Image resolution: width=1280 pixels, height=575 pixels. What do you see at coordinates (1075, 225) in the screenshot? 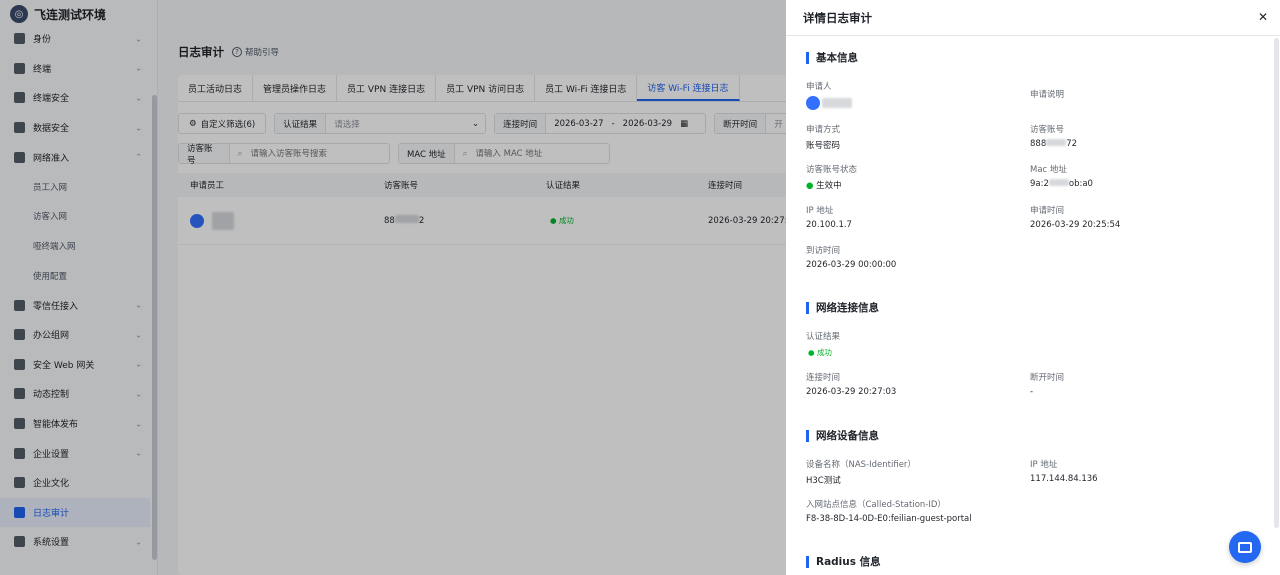
I see `apply-time-value: 2026-03-29 20:25:54` at bounding box center [1075, 225].